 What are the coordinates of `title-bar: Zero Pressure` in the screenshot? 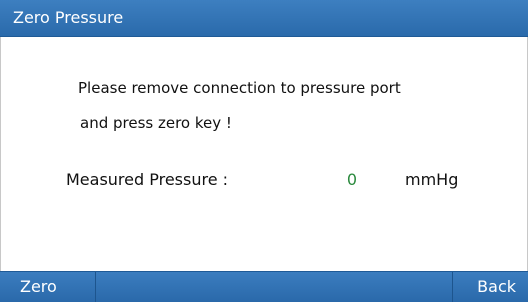 It's located at (264, 18).